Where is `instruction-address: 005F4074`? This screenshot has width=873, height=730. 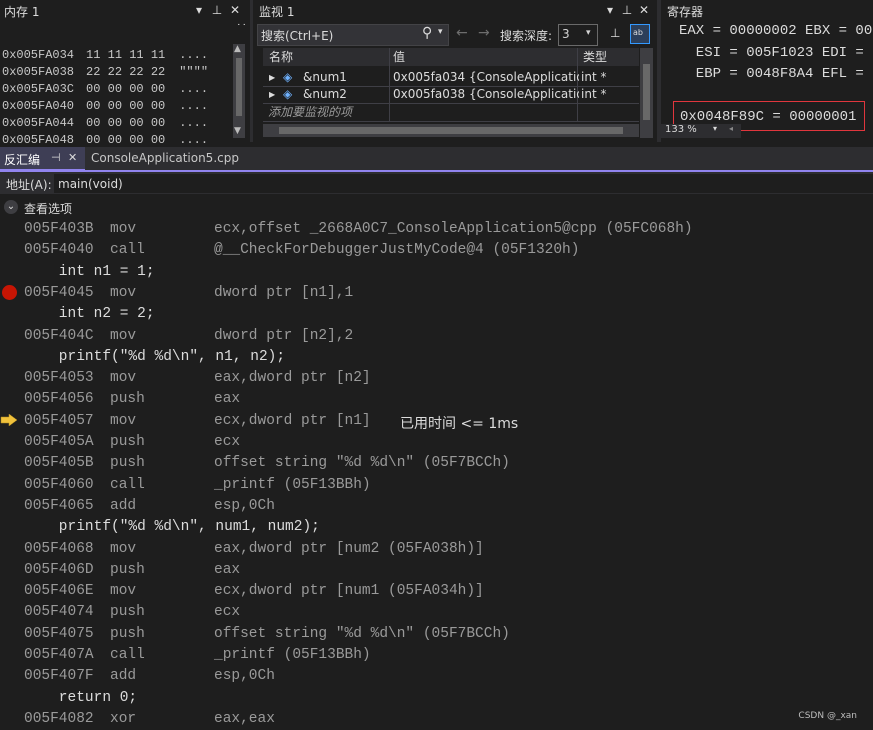
instruction-address: 005F4074 is located at coordinates (59, 612).